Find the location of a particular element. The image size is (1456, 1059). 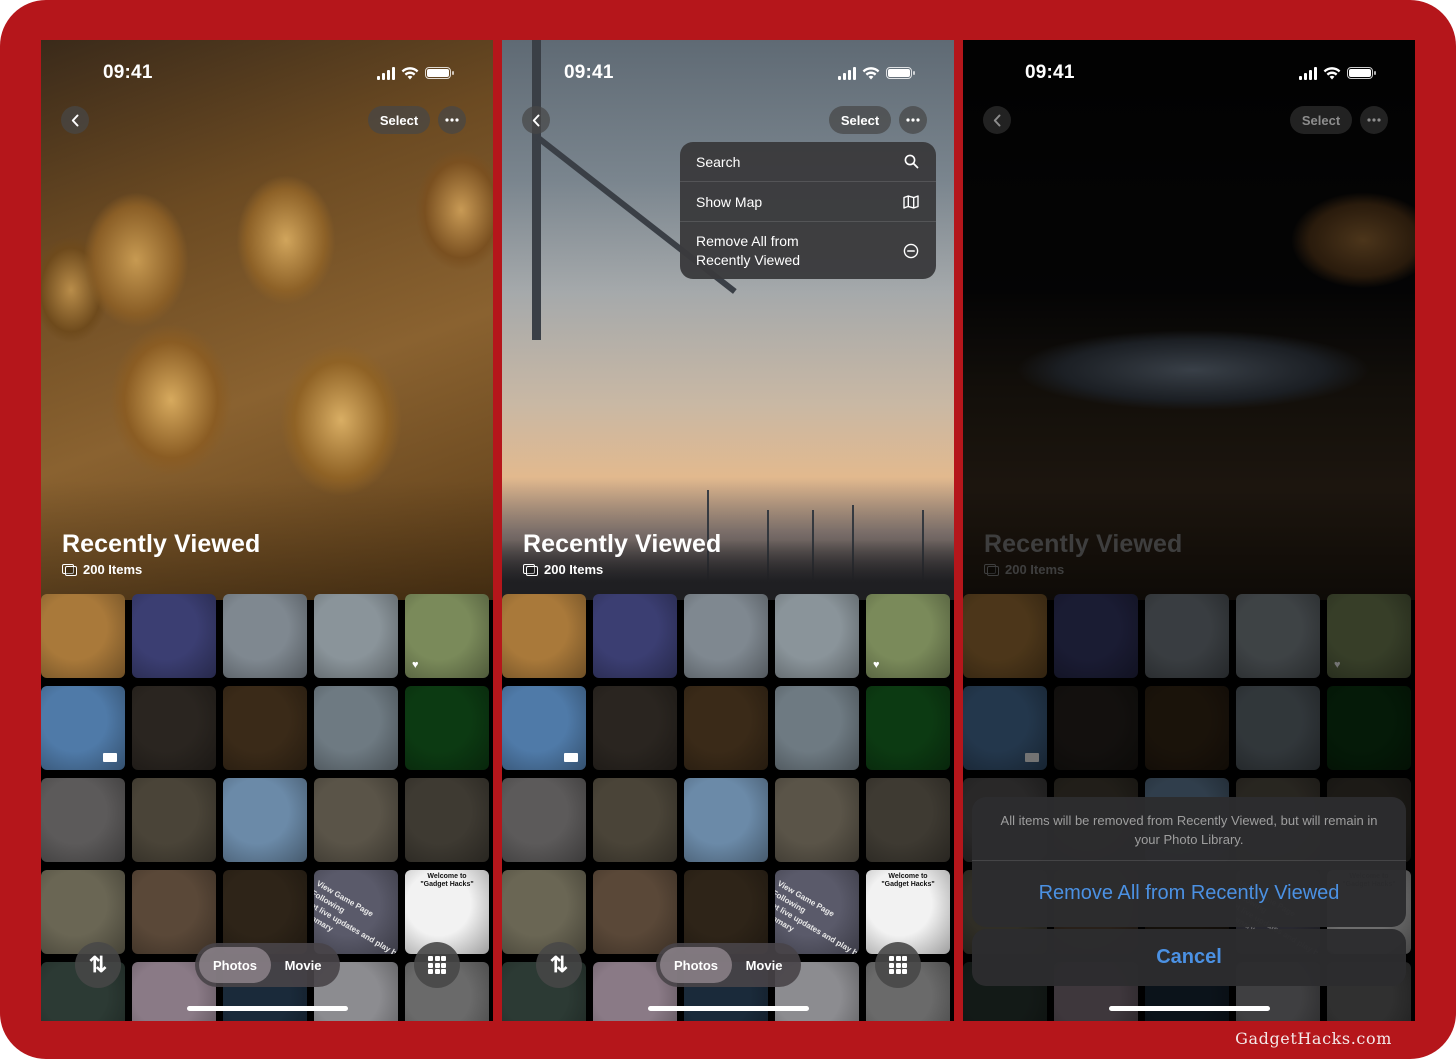

menu-item-remove-all: Remove All from Recently Viewed is located at coordinates (808, 250).